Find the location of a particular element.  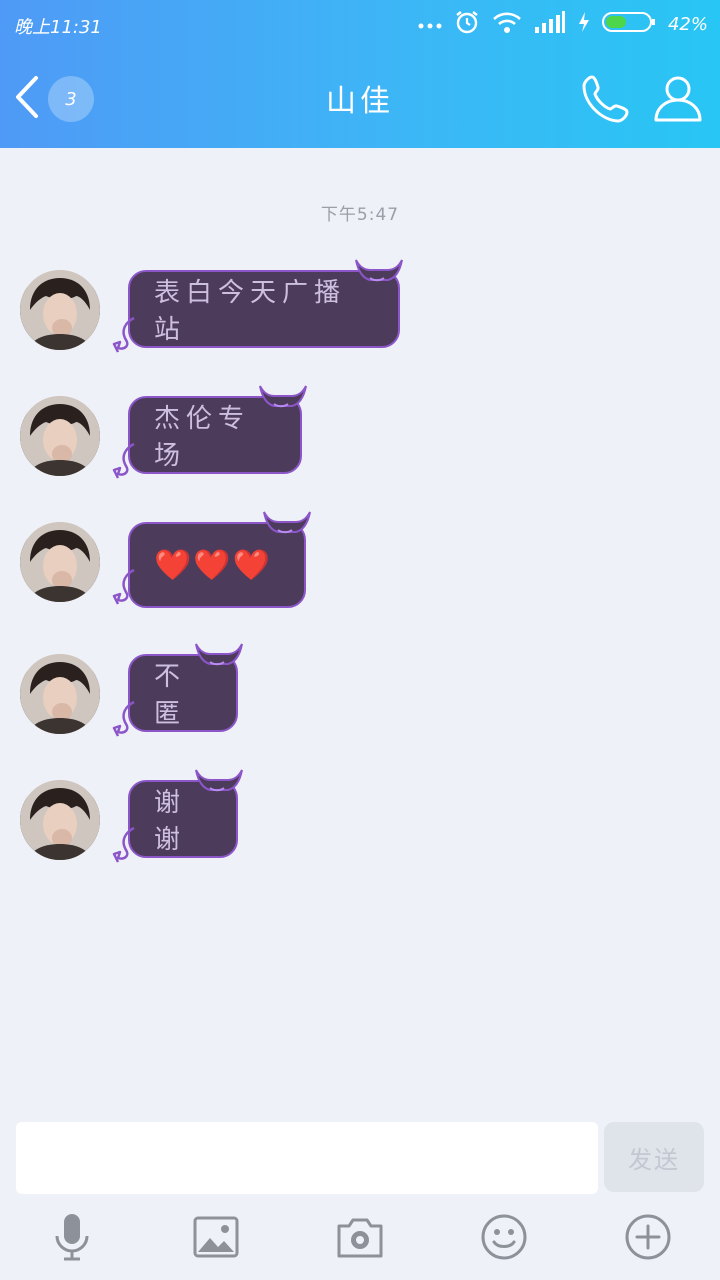

camera-button is located at coordinates (360, 1237).